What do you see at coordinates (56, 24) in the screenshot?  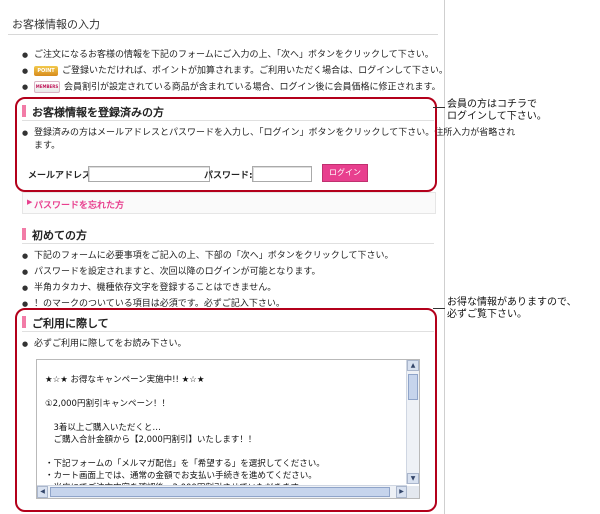 I see `page-title: お客様情報の入力` at bounding box center [56, 24].